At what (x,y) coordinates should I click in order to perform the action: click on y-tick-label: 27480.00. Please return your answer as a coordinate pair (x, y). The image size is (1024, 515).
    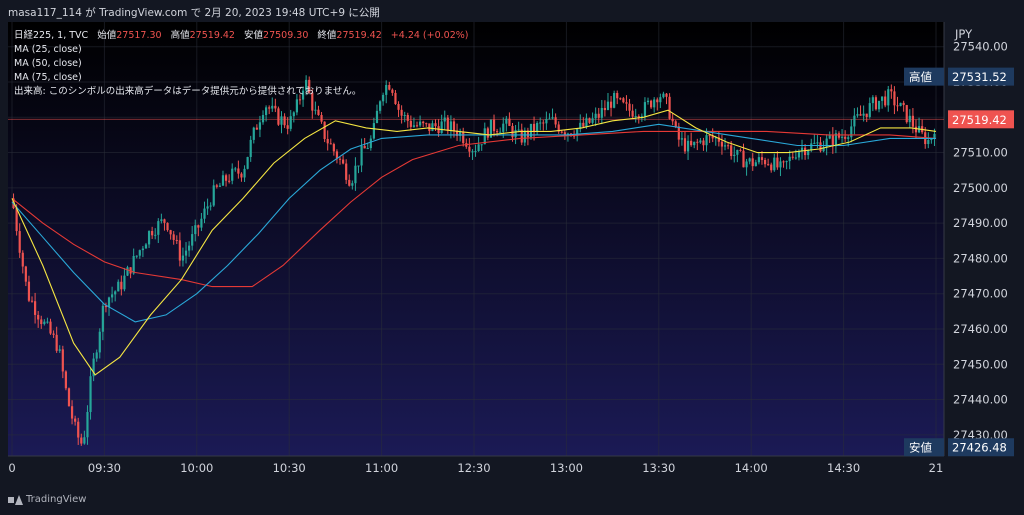
    Looking at the image, I should click on (980, 258).